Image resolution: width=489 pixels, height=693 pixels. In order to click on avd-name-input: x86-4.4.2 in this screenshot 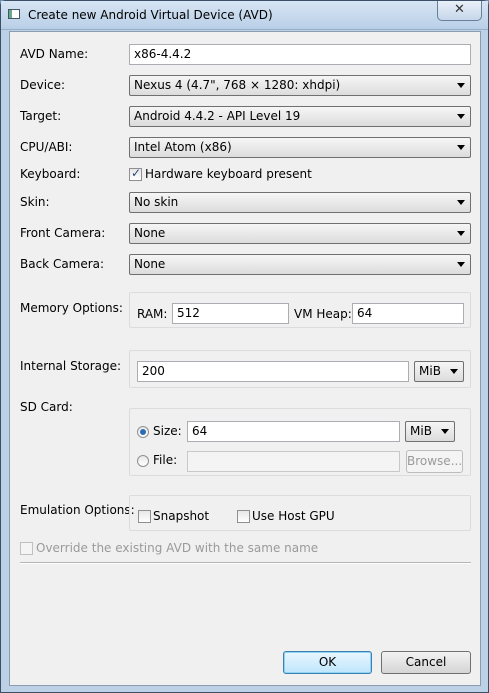, I will do `click(300, 54)`.